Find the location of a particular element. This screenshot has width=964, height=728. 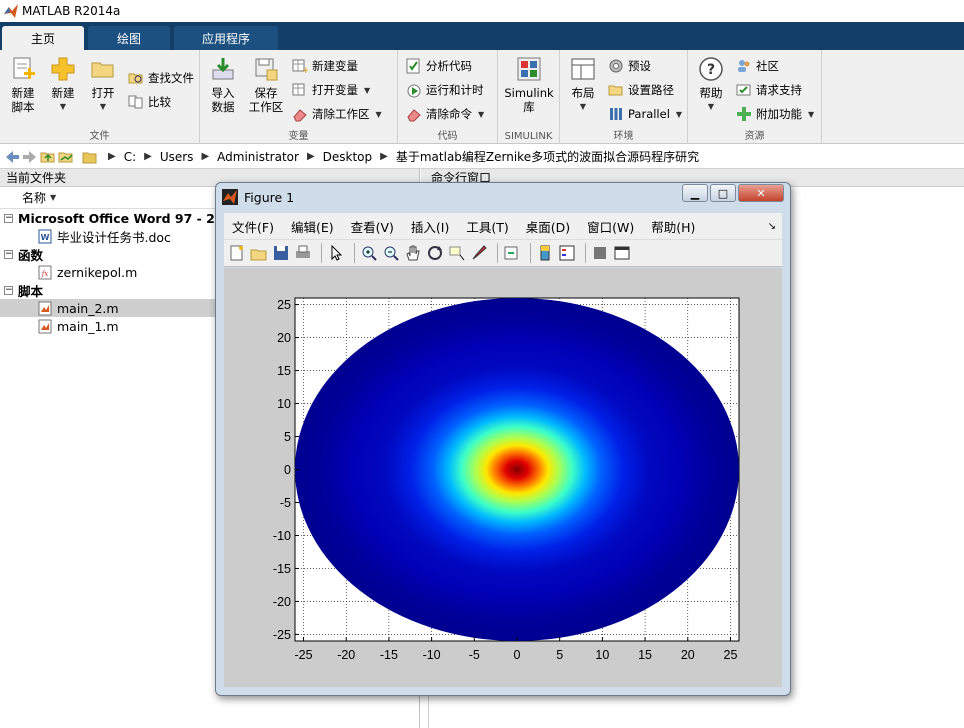

figure-menu-item: 桌面(D) is located at coordinates (548, 226).